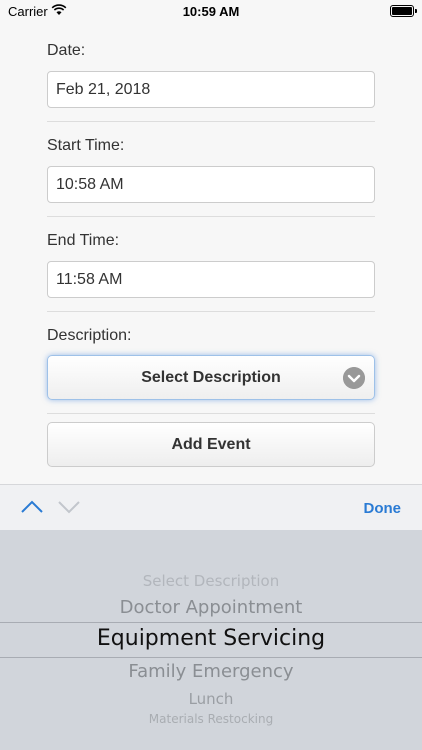  What do you see at coordinates (403, 11) in the screenshot?
I see `battery-icon` at bounding box center [403, 11].